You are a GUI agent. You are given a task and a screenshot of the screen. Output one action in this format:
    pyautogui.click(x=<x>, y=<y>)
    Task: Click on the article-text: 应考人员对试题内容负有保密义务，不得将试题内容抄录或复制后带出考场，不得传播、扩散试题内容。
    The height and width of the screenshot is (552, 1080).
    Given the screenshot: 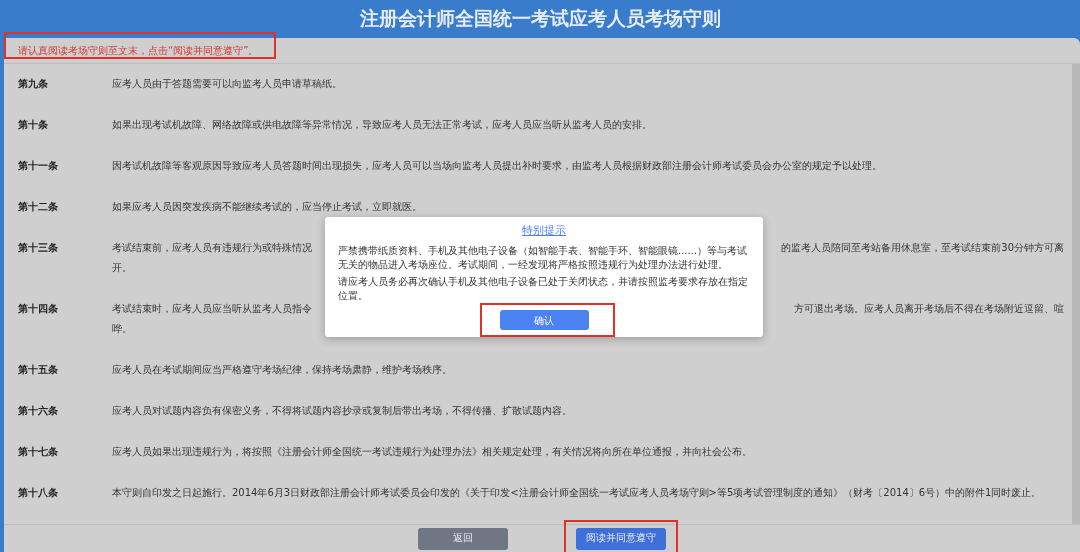 What is the action you would take?
    pyautogui.click(x=342, y=411)
    